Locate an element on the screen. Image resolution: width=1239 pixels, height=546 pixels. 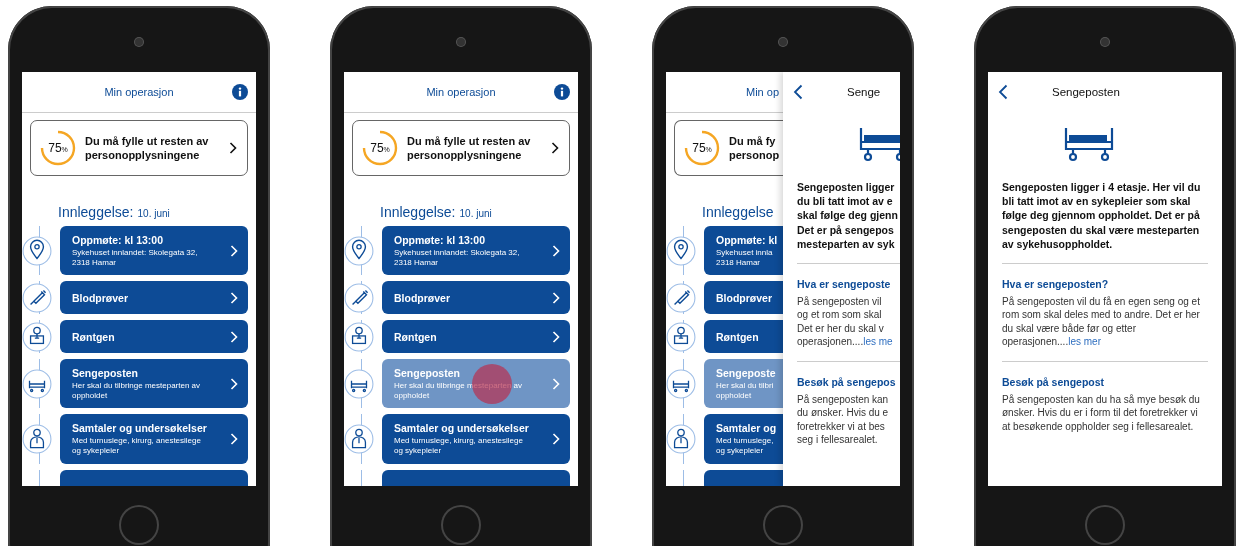
screen-title: Min op is located at coordinates (763, 92).